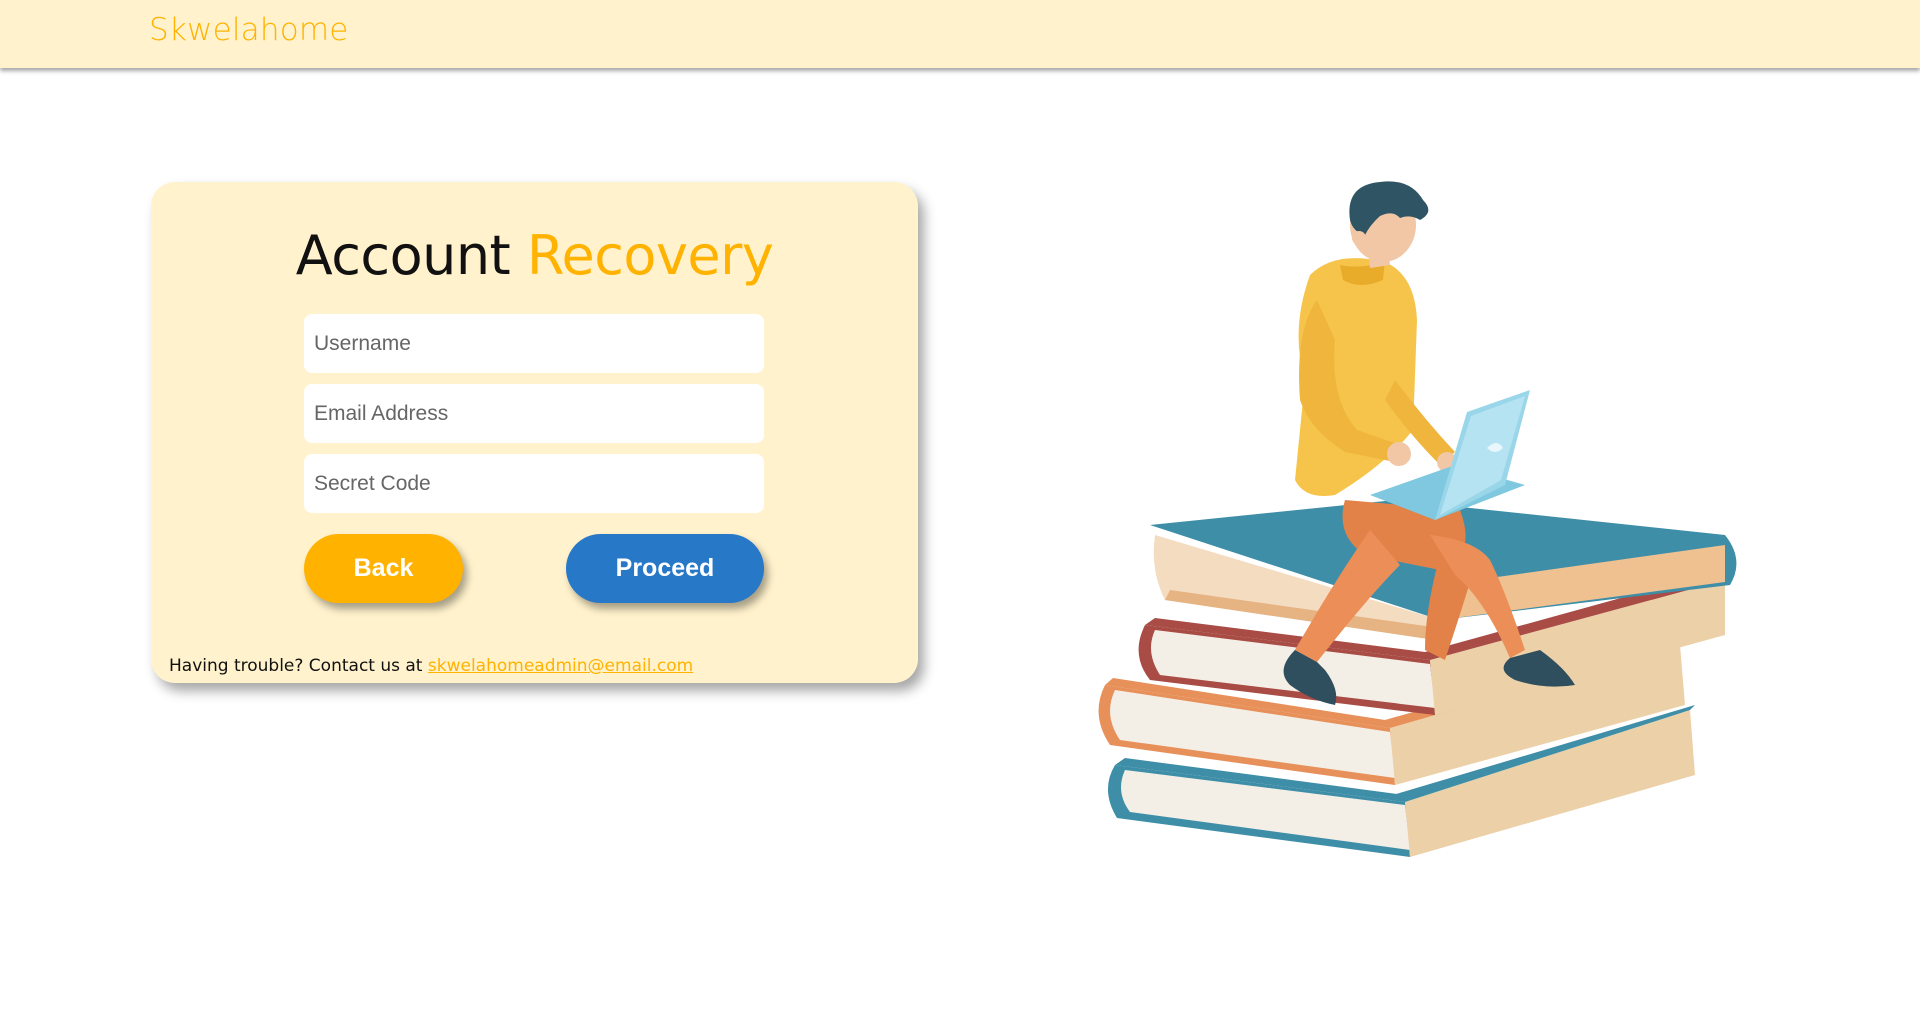 This screenshot has height=1010, width=1920. Describe the element at coordinates (534, 413) in the screenshot. I see `email-address-input` at that location.